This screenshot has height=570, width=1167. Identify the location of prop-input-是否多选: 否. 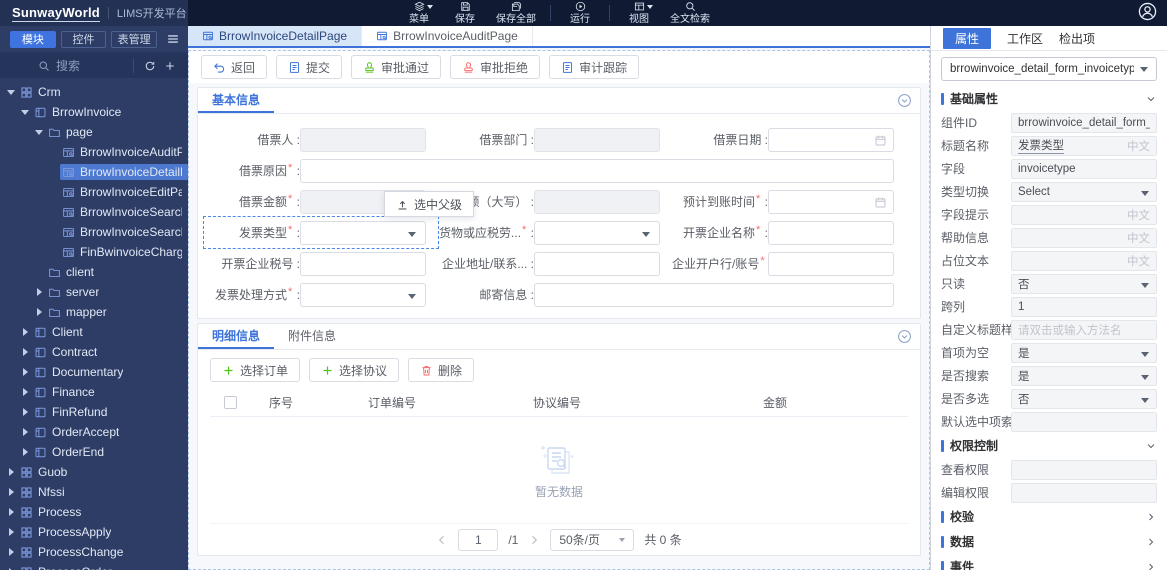
(1084, 398).